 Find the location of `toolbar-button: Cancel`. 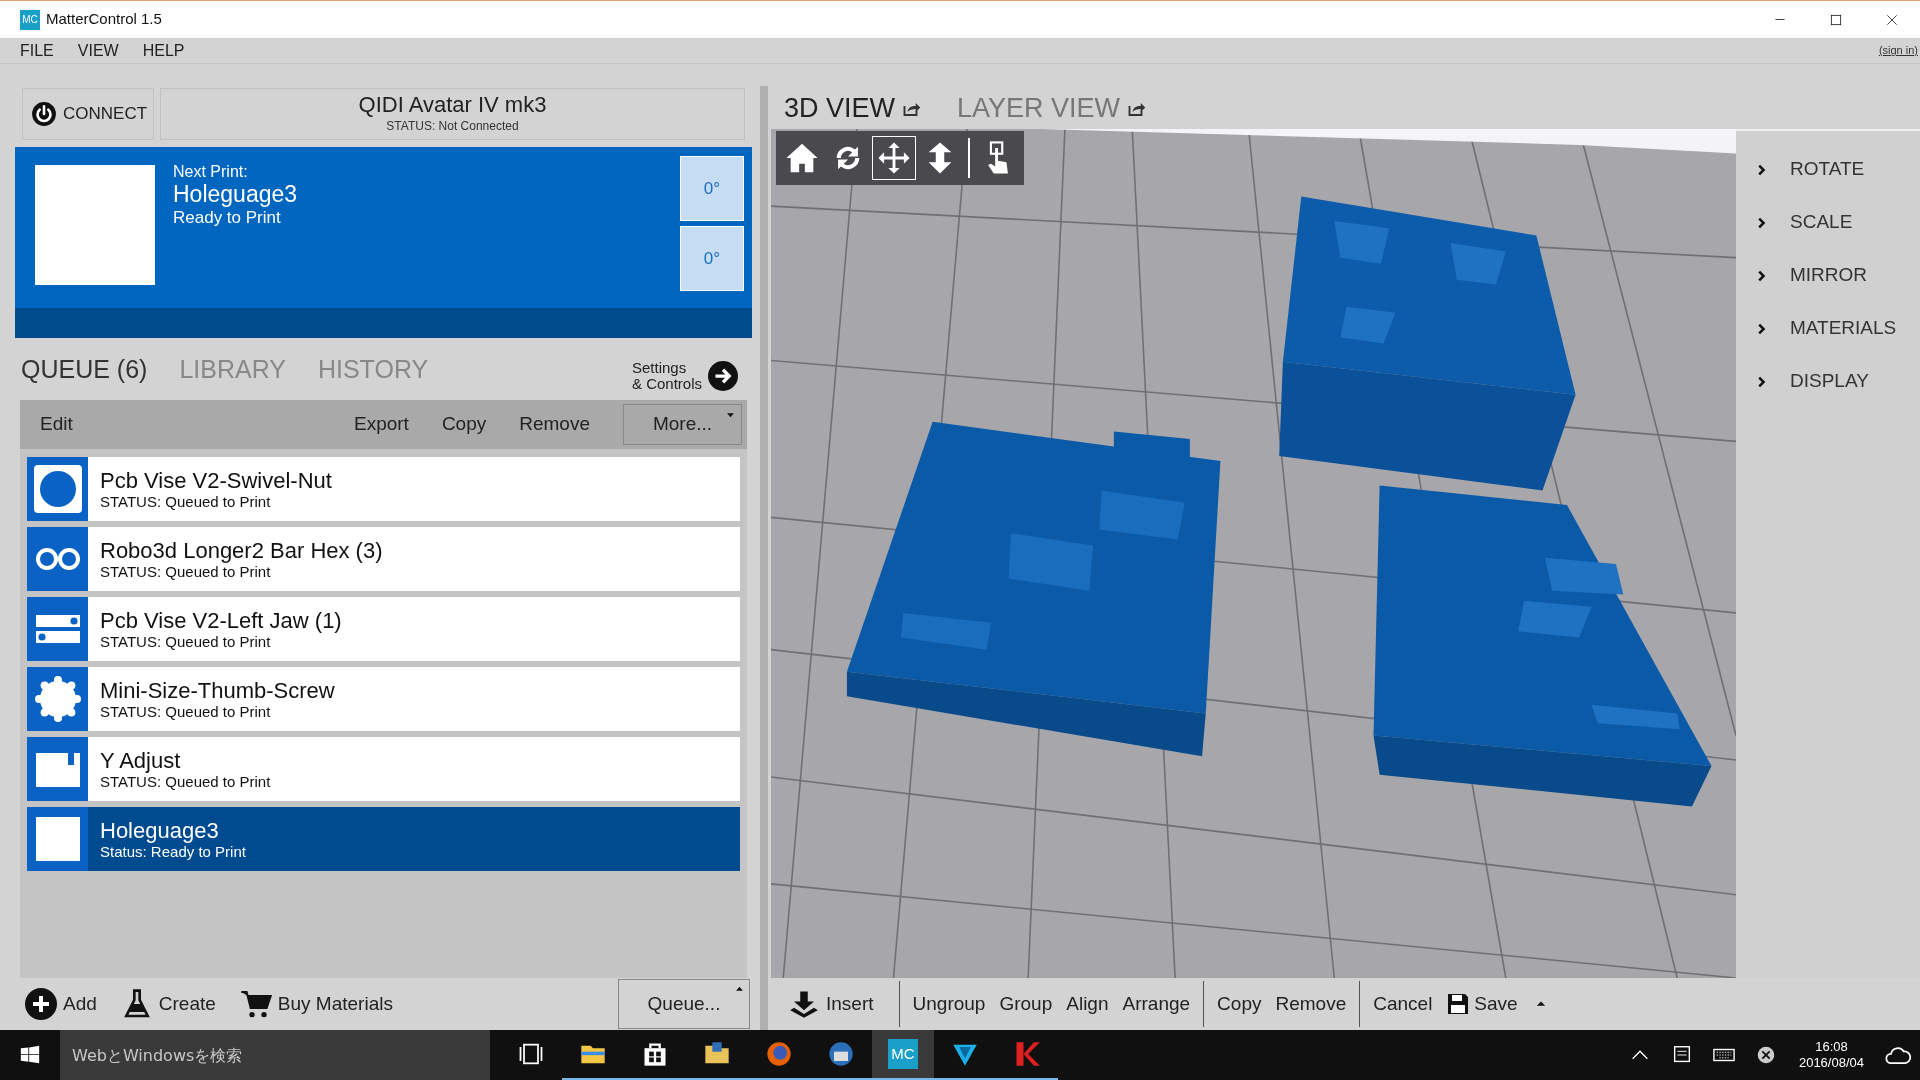

toolbar-button: Cancel is located at coordinates (1403, 1004).